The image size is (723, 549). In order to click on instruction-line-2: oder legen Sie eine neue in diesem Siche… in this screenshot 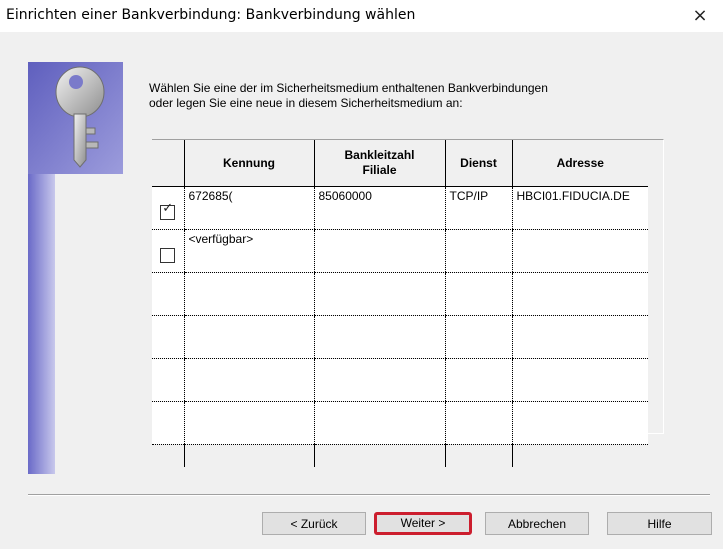, I will do `click(306, 103)`.